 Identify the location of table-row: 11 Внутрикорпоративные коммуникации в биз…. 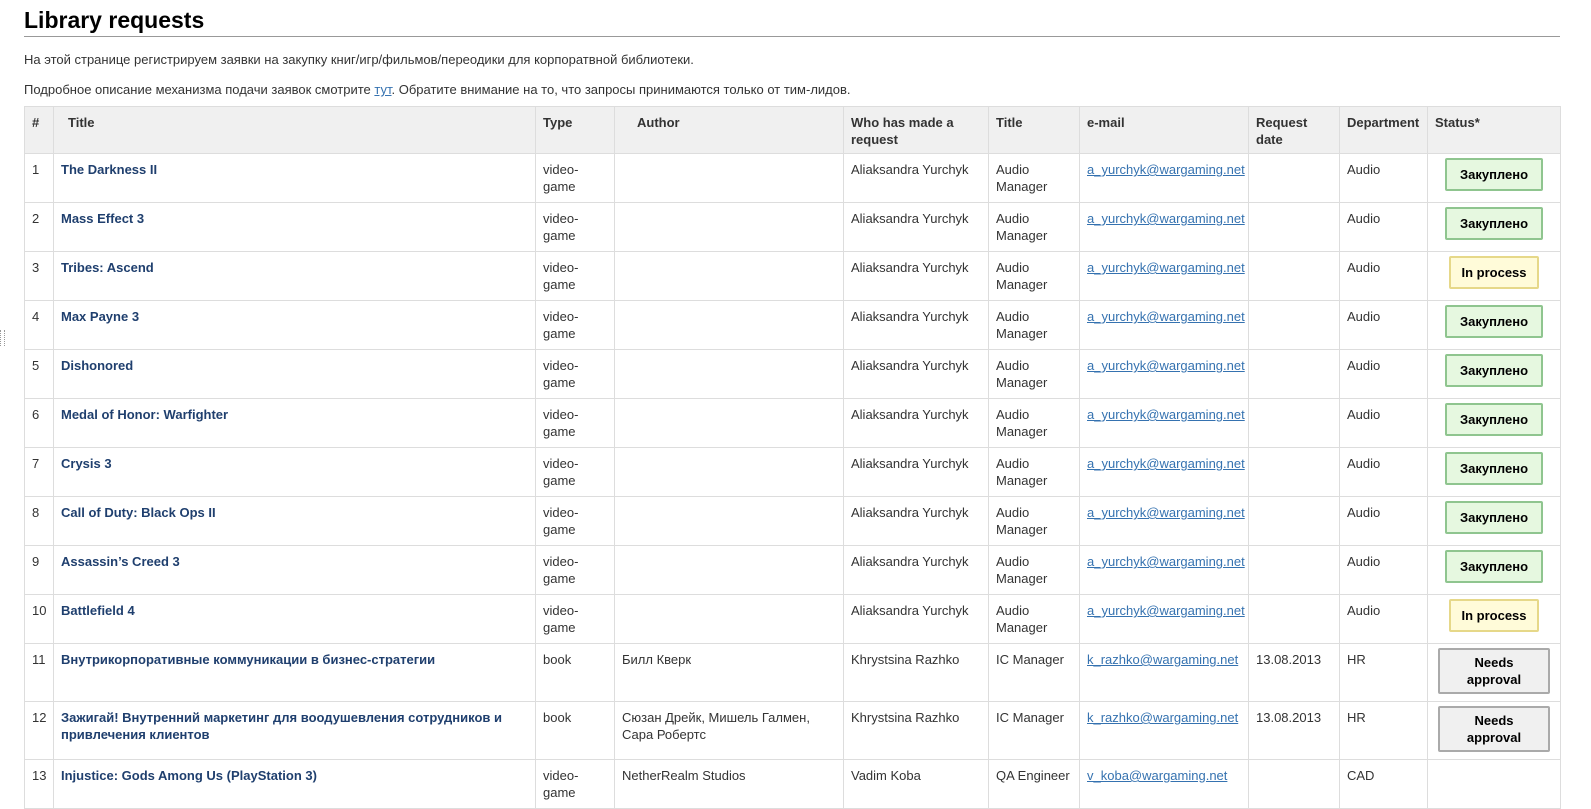
(792, 672).